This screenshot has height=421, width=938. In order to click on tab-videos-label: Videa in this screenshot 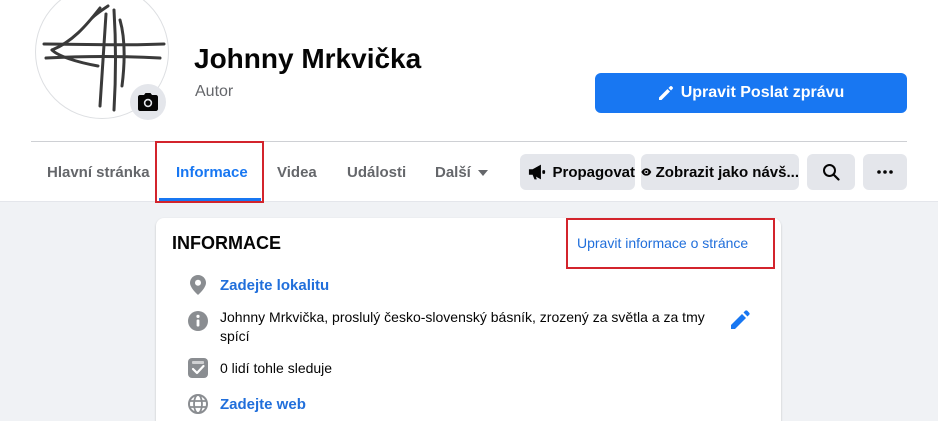, I will do `click(297, 172)`.